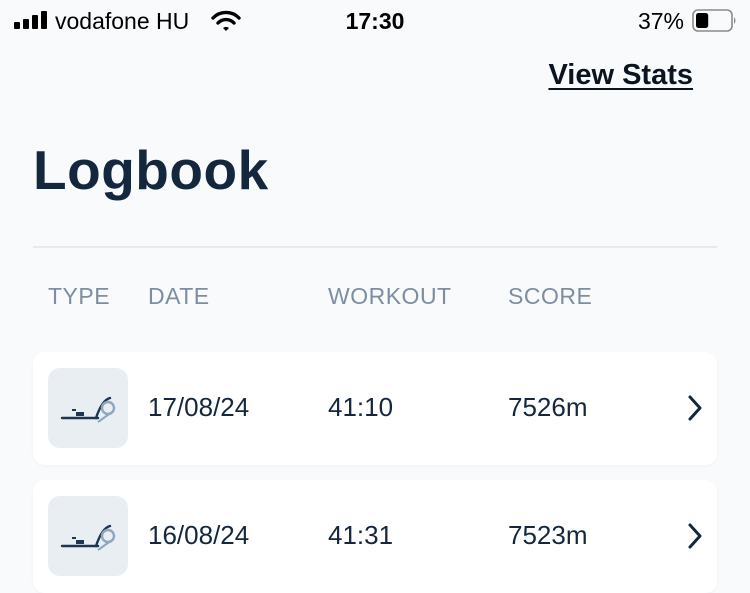 The width and height of the screenshot is (750, 593). Describe the element at coordinates (548, 535) in the screenshot. I see `row-score: 7523m` at that location.